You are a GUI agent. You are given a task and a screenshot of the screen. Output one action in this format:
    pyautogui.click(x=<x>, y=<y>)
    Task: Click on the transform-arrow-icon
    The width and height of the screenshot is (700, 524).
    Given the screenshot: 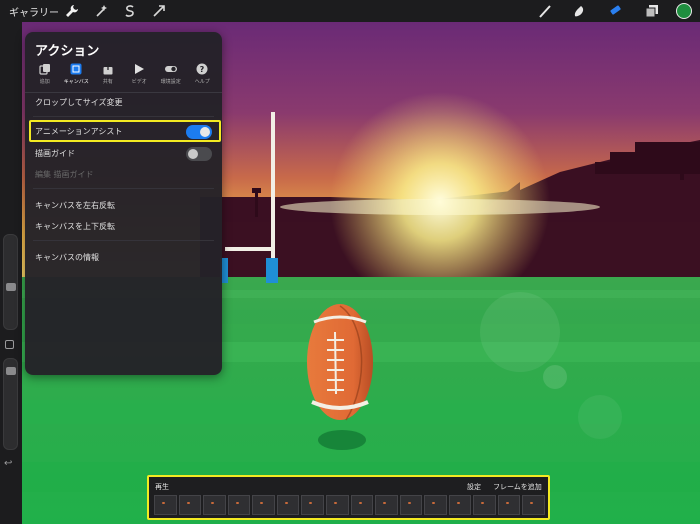 What is the action you would take?
    pyautogui.click(x=159, y=11)
    